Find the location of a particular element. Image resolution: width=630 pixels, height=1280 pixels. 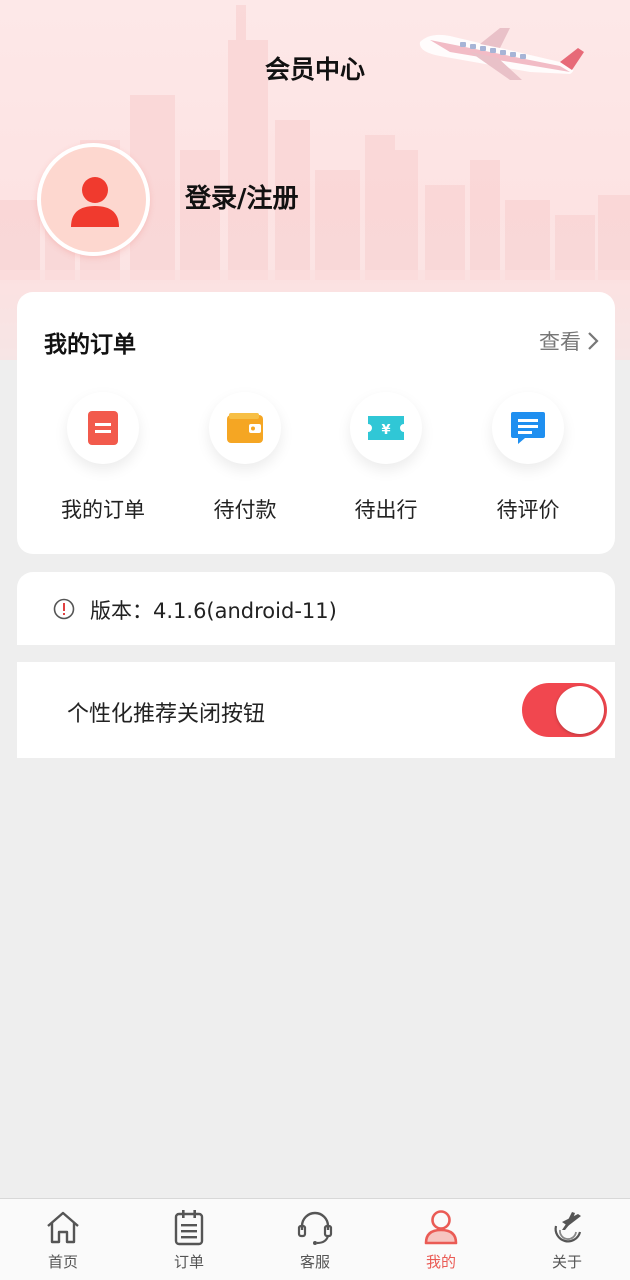

personalization-toggle is located at coordinates (564, 710).